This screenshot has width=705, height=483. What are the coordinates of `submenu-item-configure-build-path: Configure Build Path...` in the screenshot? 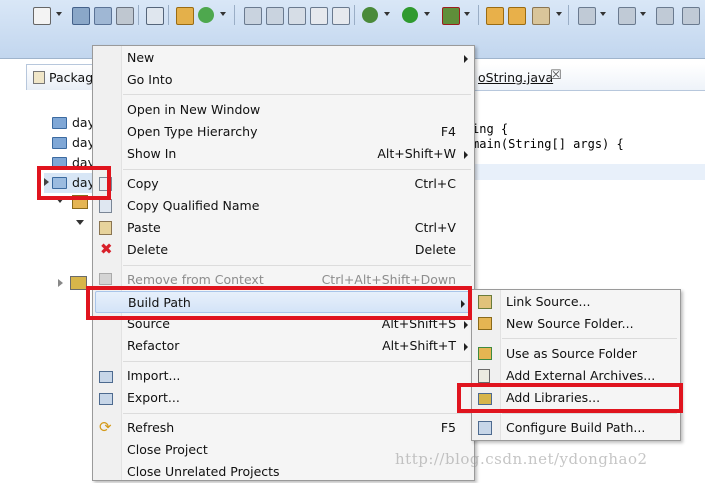 It's located at (576, 428).